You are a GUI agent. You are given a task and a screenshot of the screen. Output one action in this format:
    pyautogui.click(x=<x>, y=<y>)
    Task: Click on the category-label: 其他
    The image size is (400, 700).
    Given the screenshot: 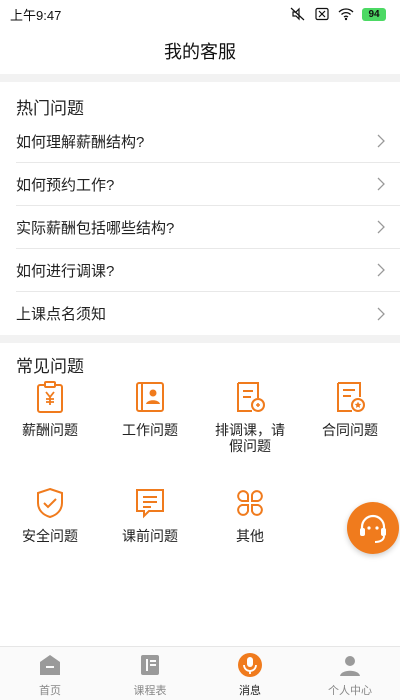 What is the action you would take?
    pyautogui.click(x=250, y=536)
    